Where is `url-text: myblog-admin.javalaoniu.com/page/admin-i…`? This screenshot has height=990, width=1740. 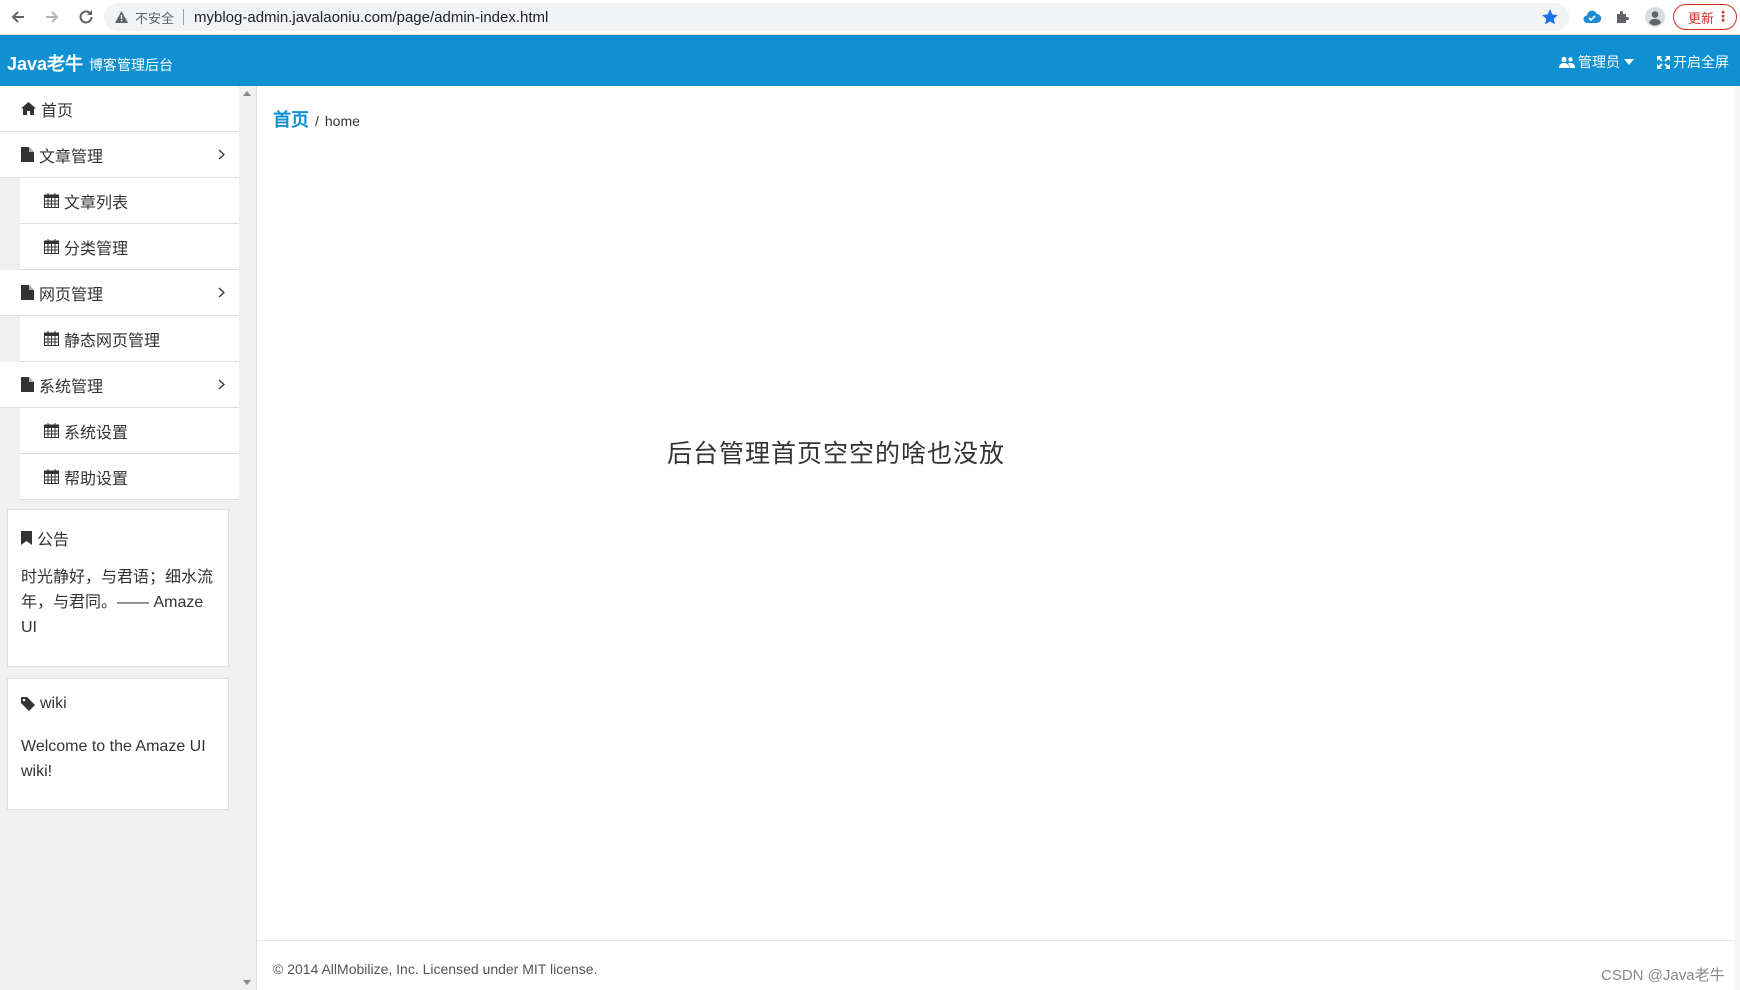
url-text: myblog-admin.javalaoniu.com/page/admin-i… is located at coordinates (371, 17).